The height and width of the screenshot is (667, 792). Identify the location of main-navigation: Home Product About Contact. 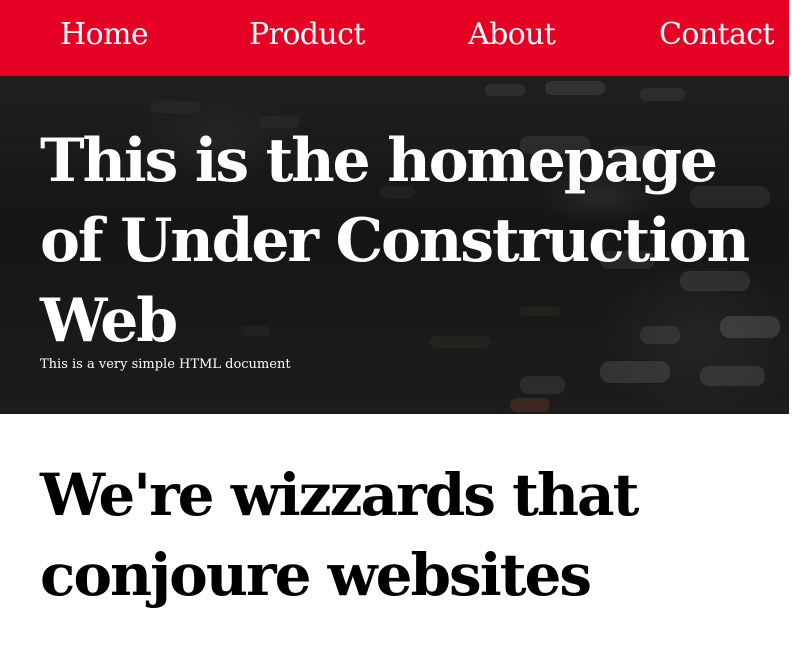
(394, 38).